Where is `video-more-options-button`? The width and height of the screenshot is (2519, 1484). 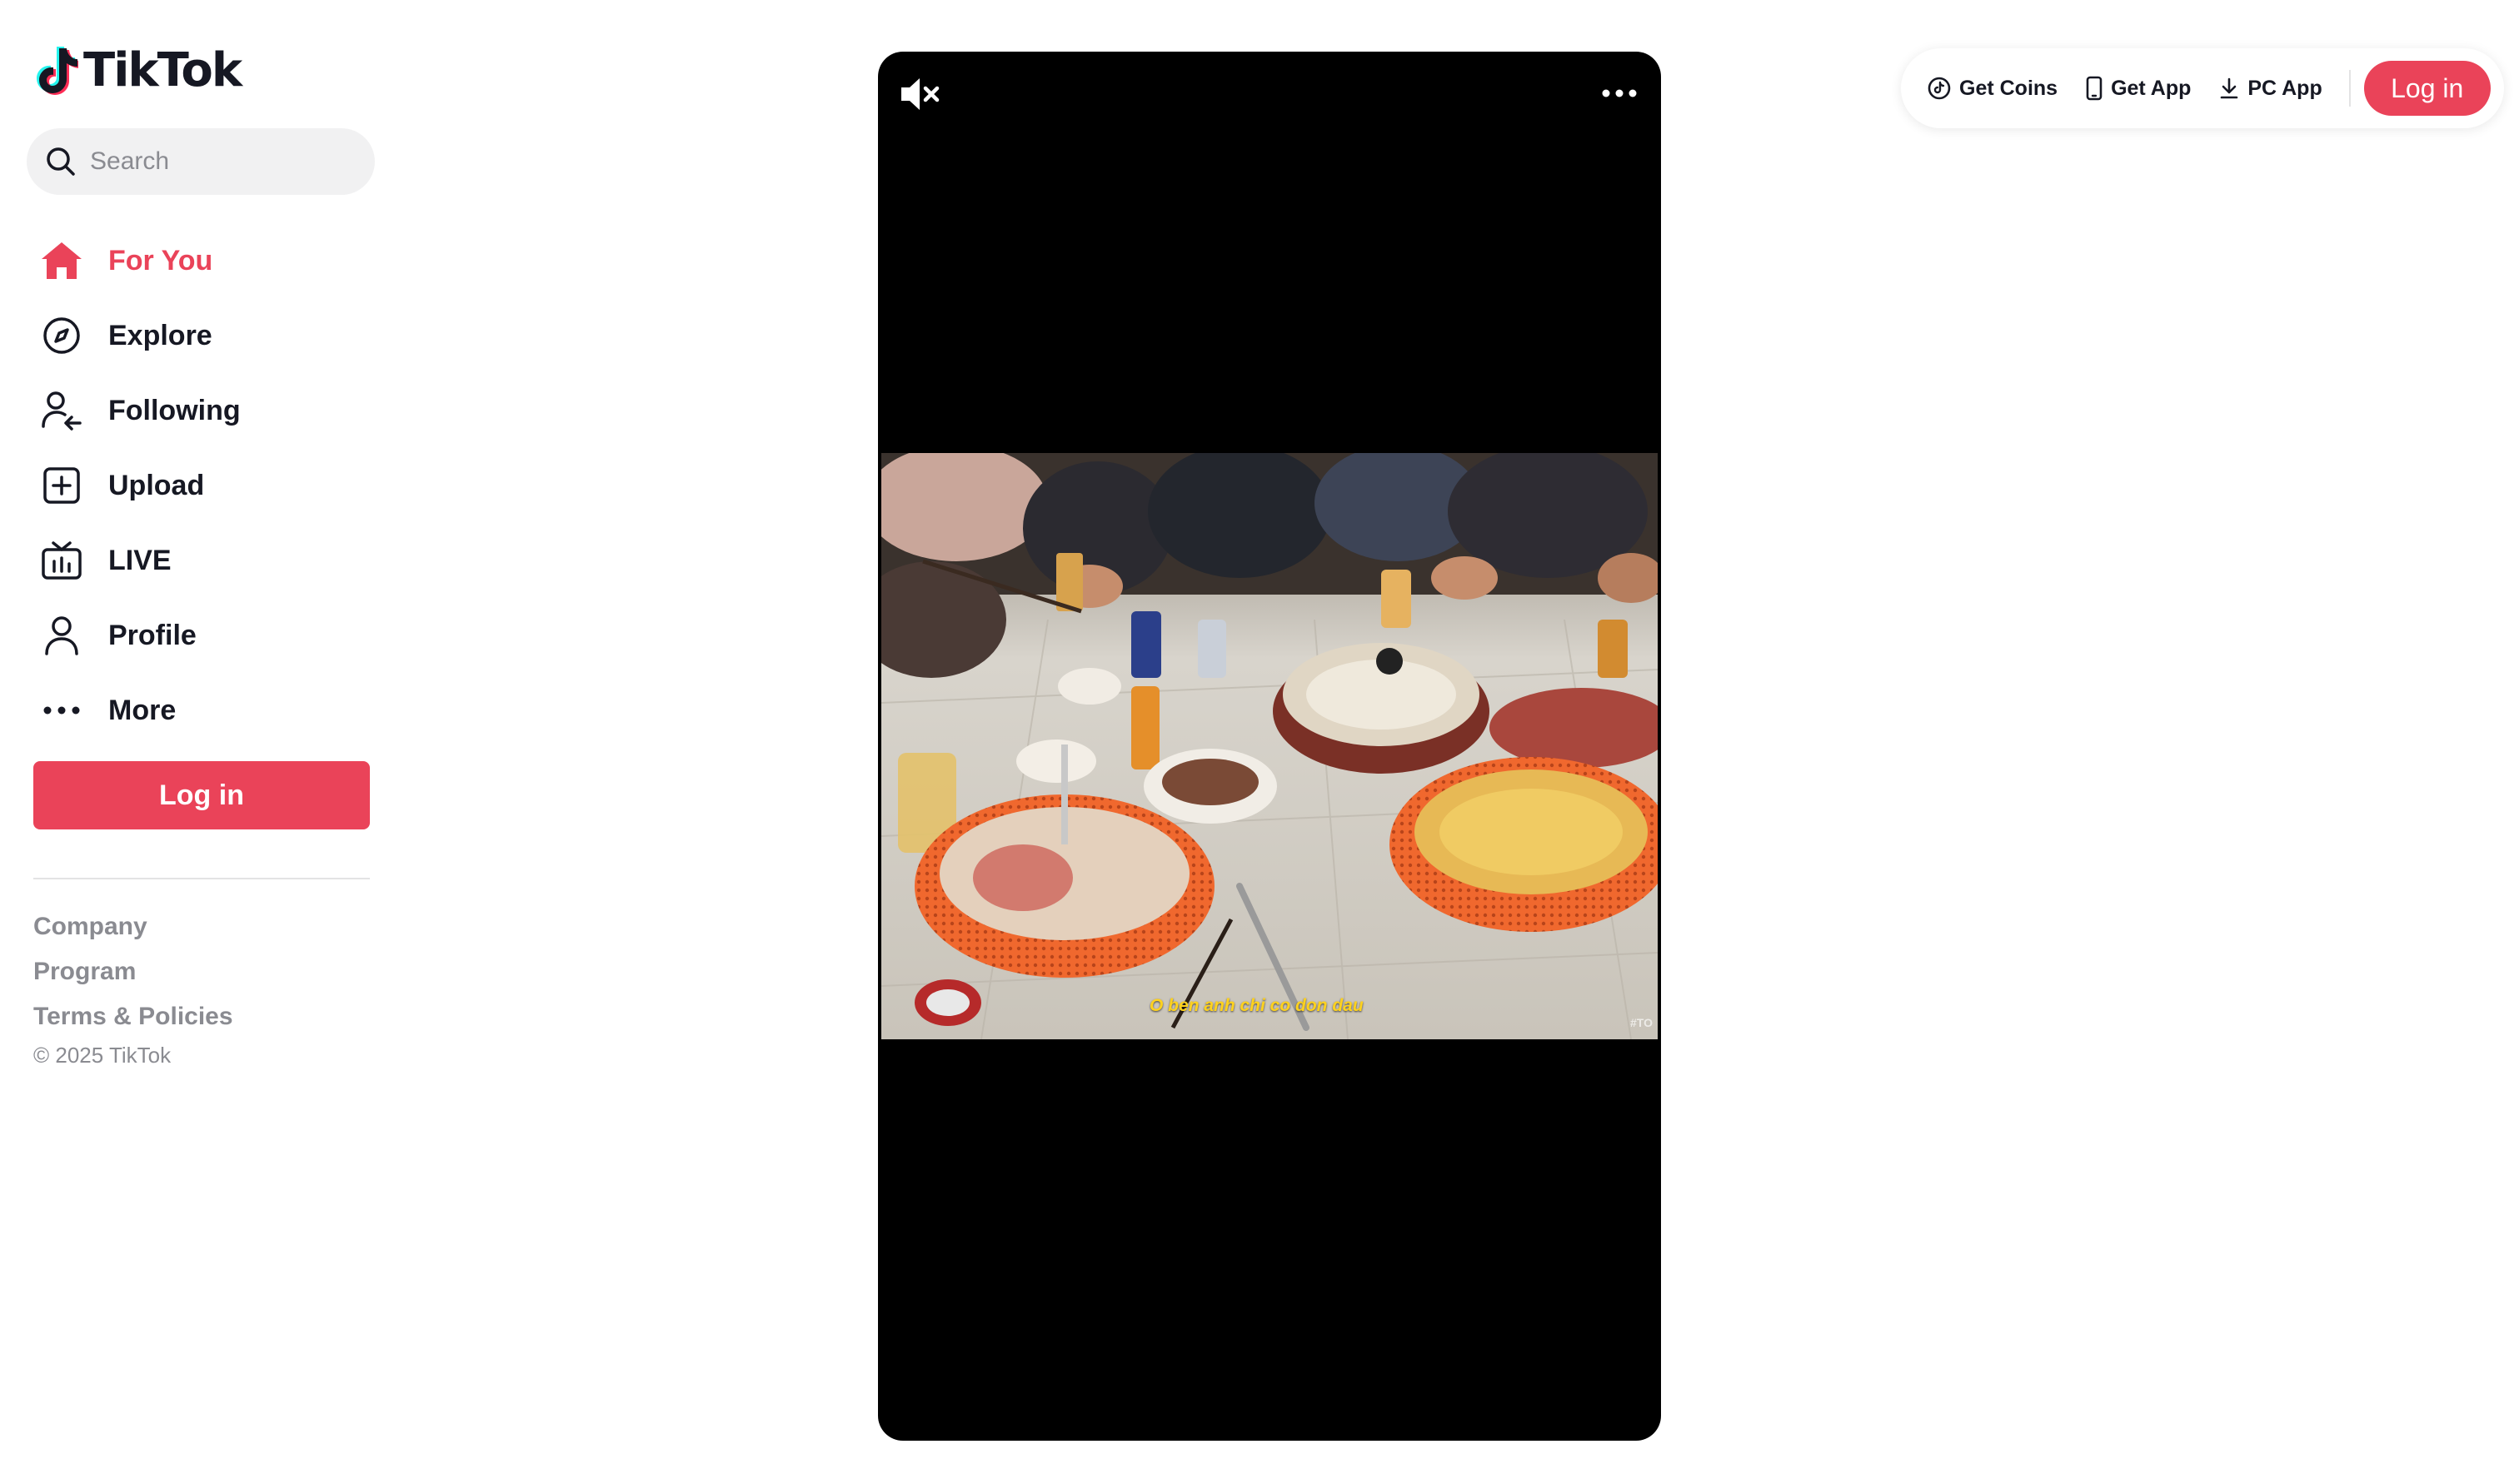 video-more-options-button is located at coordinates (1619, 93).